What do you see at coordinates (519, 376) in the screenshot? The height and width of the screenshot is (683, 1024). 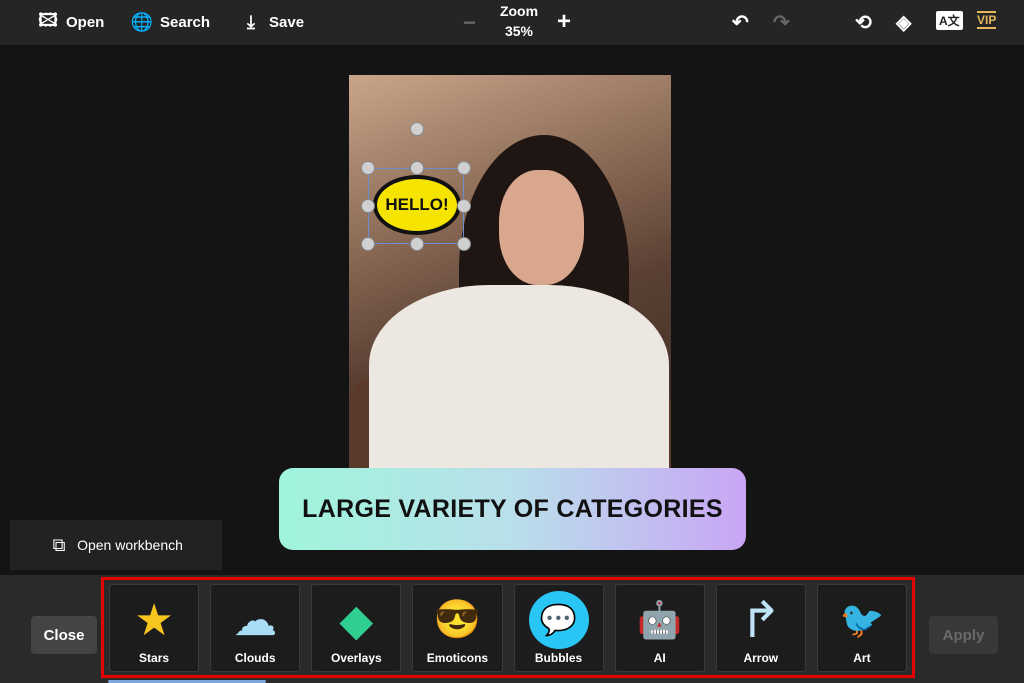 I see `photo-sweater` at bounding box center [519, 376].